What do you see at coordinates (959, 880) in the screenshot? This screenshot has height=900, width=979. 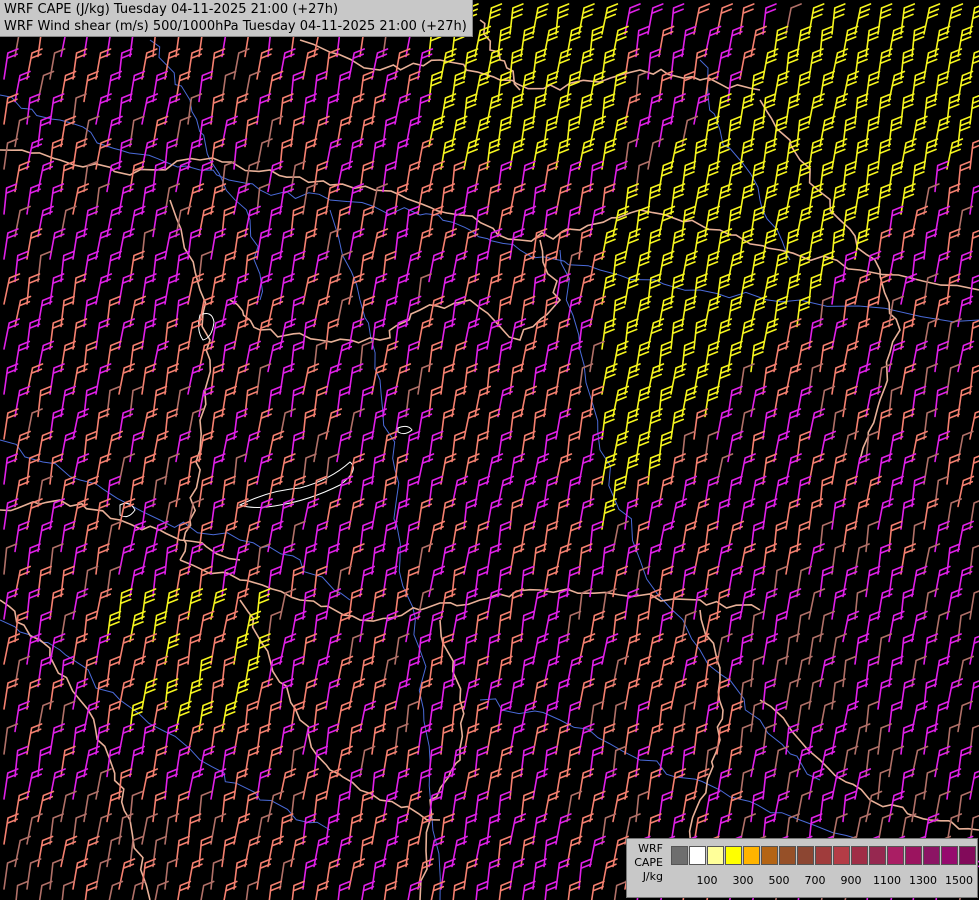 I see `legend-tick-label: 1500` at bounding box center [959, 880].